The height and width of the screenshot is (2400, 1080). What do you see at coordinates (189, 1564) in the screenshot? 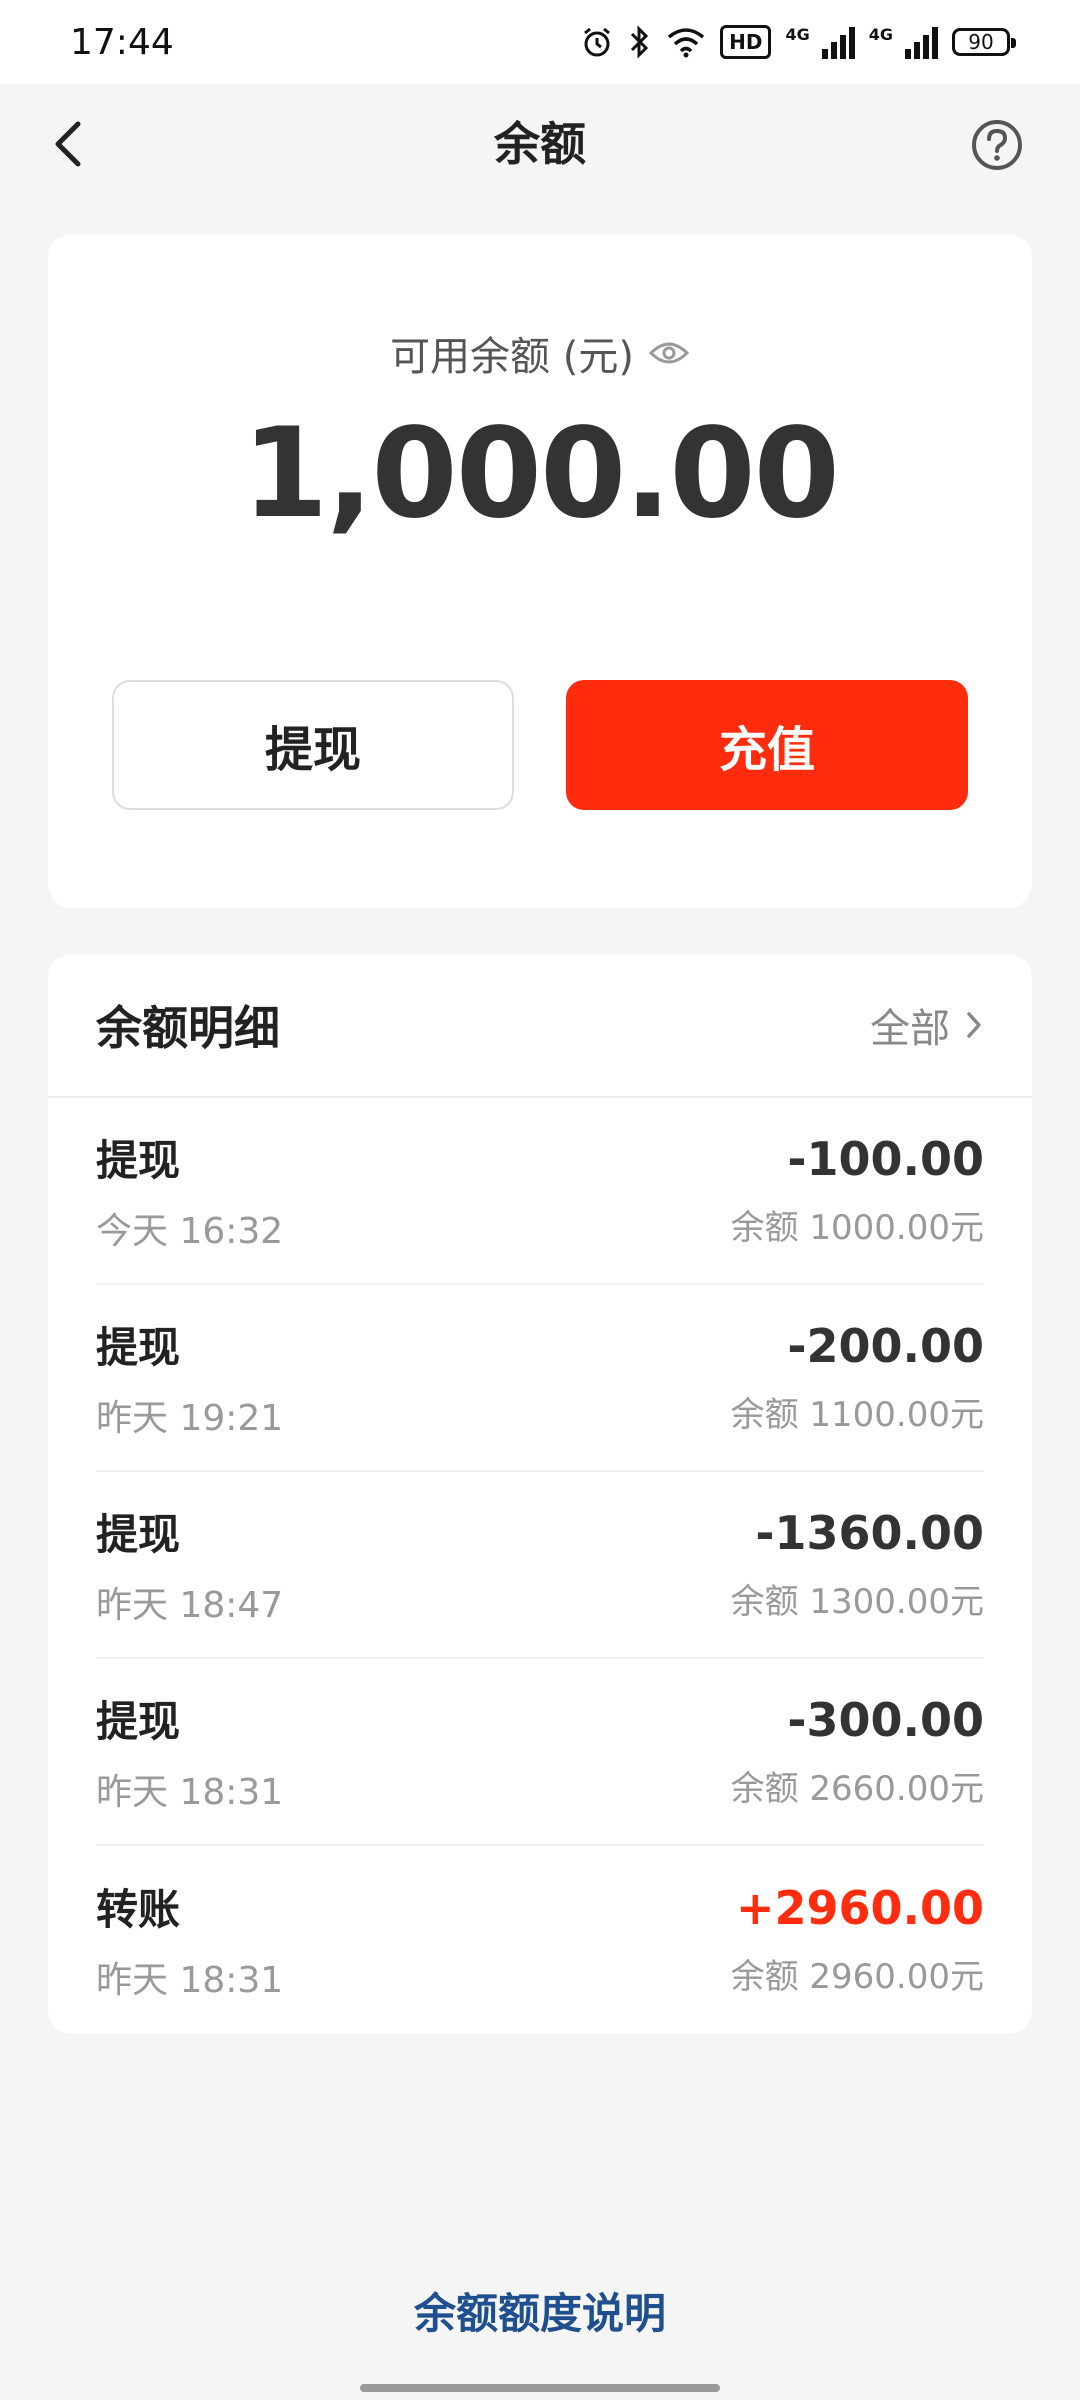
I see `tx-left: 提现 昨天 18:47` at bounding box center [189, 1564].